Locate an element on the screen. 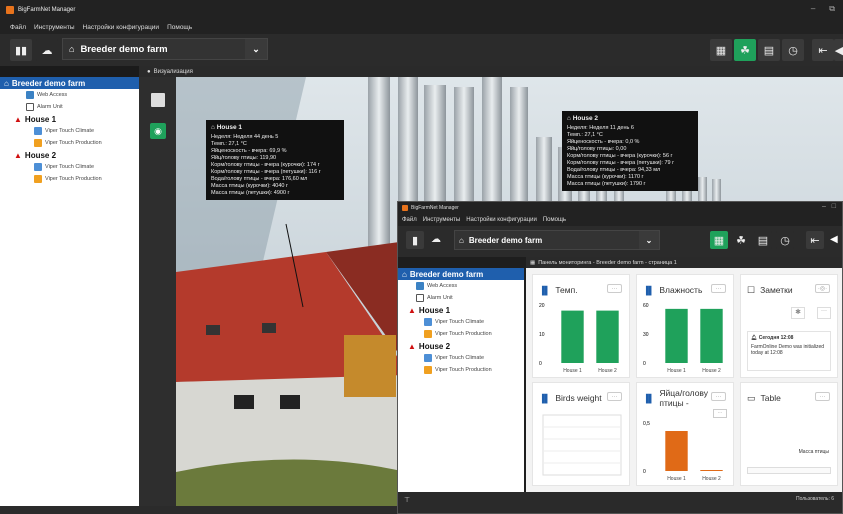 The height and width of the screenshot is (514, 843). table-icon: ▭ is located at coordinates (751, 397).